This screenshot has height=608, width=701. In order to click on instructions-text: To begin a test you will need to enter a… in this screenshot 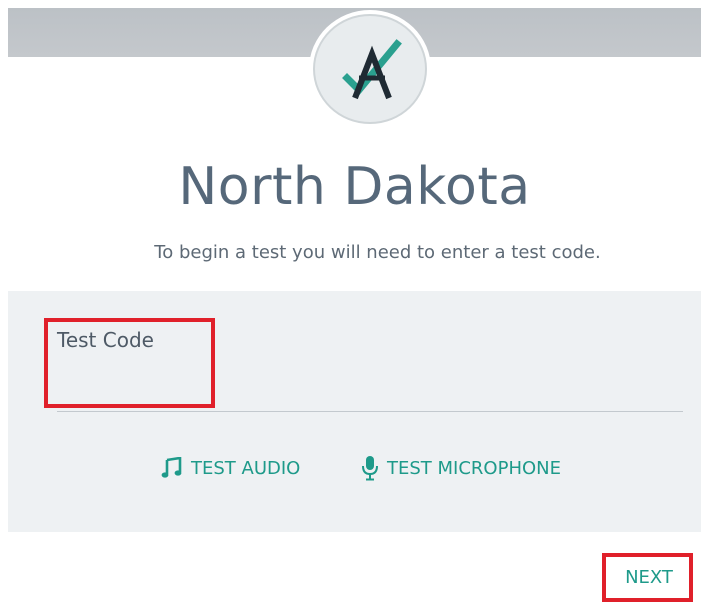, I will do `click(377, 252)`.